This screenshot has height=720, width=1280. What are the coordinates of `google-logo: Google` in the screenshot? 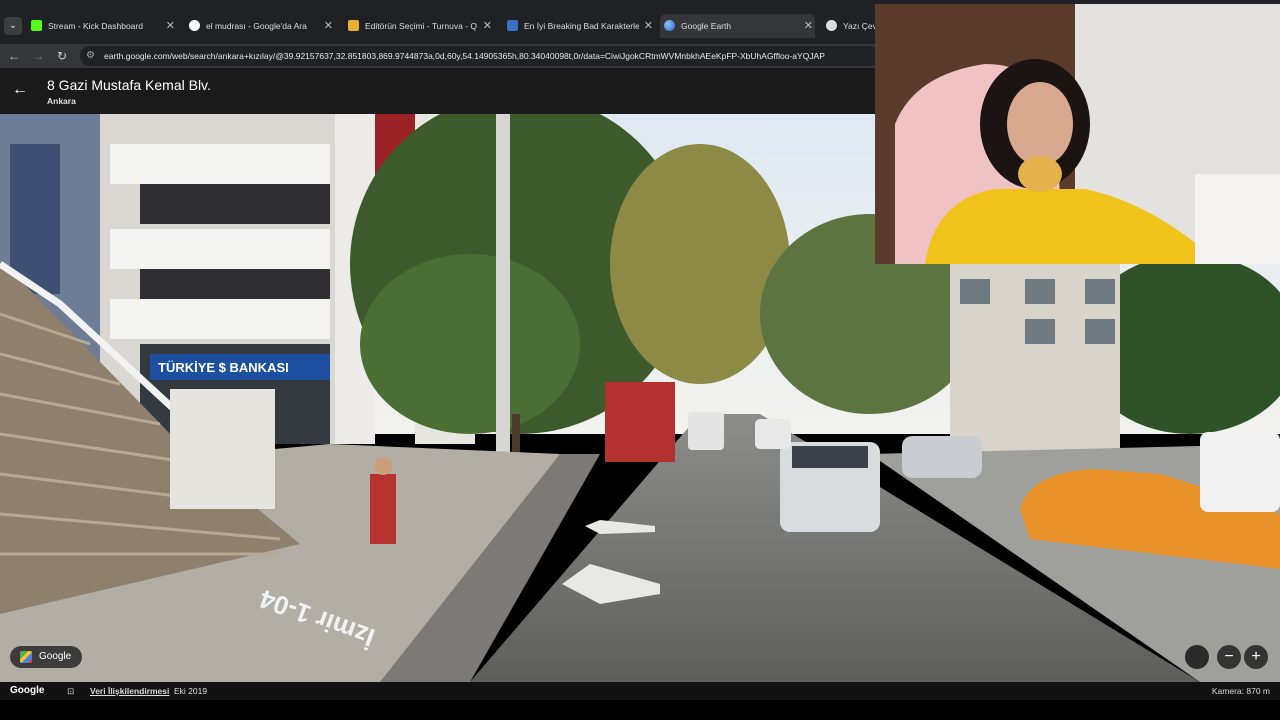 It's located at (27, 690).